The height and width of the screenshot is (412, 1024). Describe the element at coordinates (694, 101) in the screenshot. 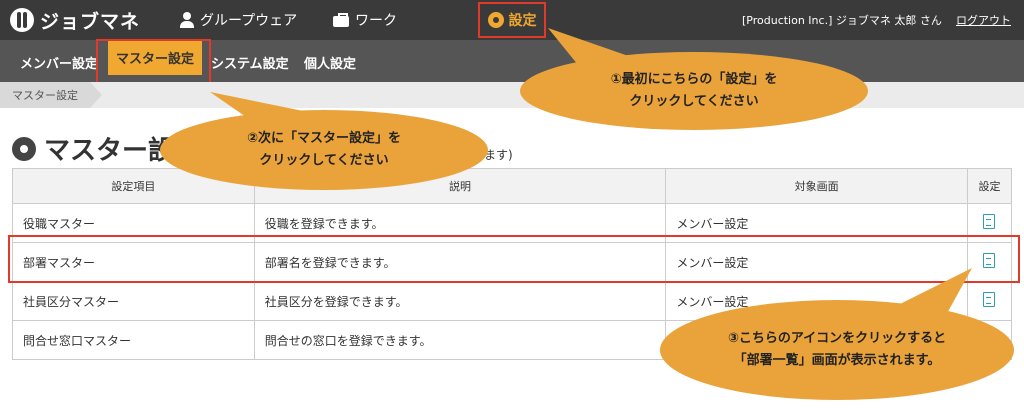

I see `callout-1-line2: クリックしてください` at that location.